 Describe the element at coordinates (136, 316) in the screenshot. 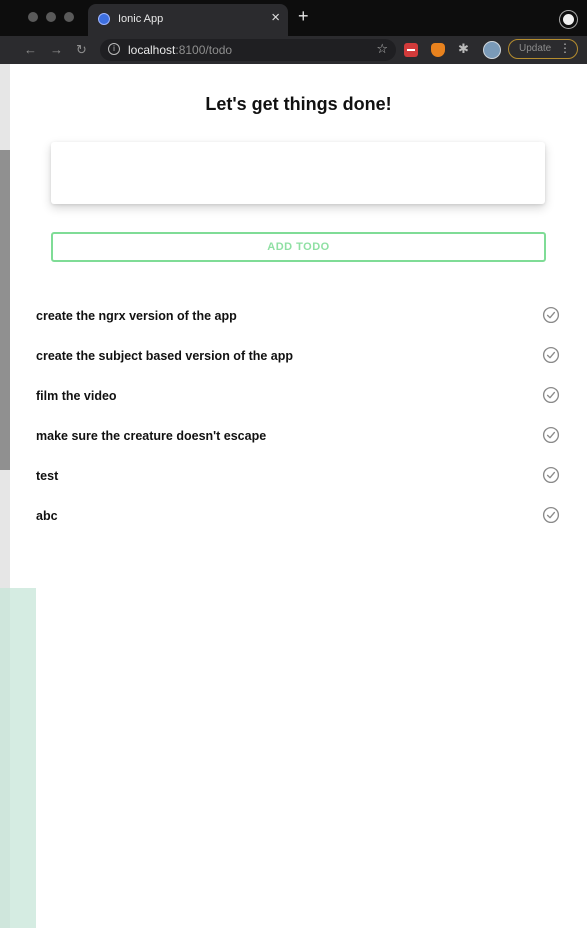

I see `todo-item-text: create the ngrx version of the app` at that location.